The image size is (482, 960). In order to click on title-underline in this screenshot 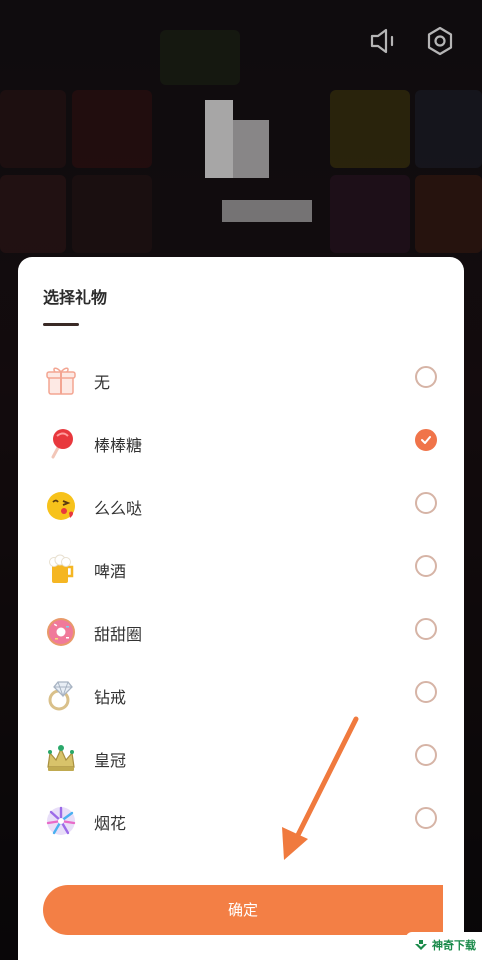, I will do `click(61, 324)`.